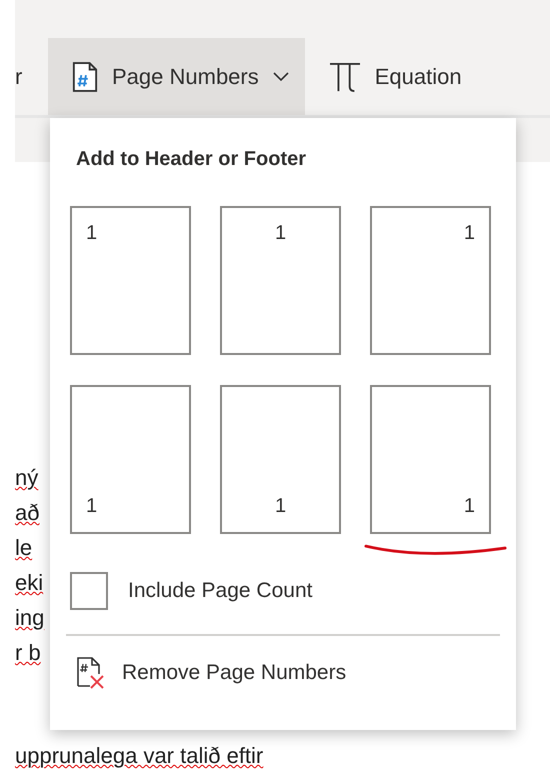 The width and height of the screenshot is (550, 782). Describe the element at coordinates (85, 76) in the screenshot. I see `page-number-icon` at that location.